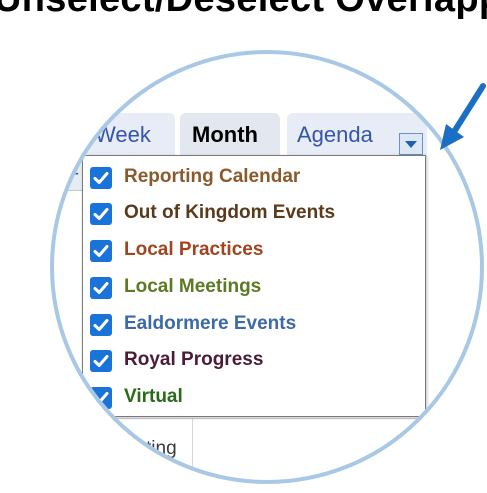  I want to click on tab-agenda-label: Agenda, so click(335, 134).